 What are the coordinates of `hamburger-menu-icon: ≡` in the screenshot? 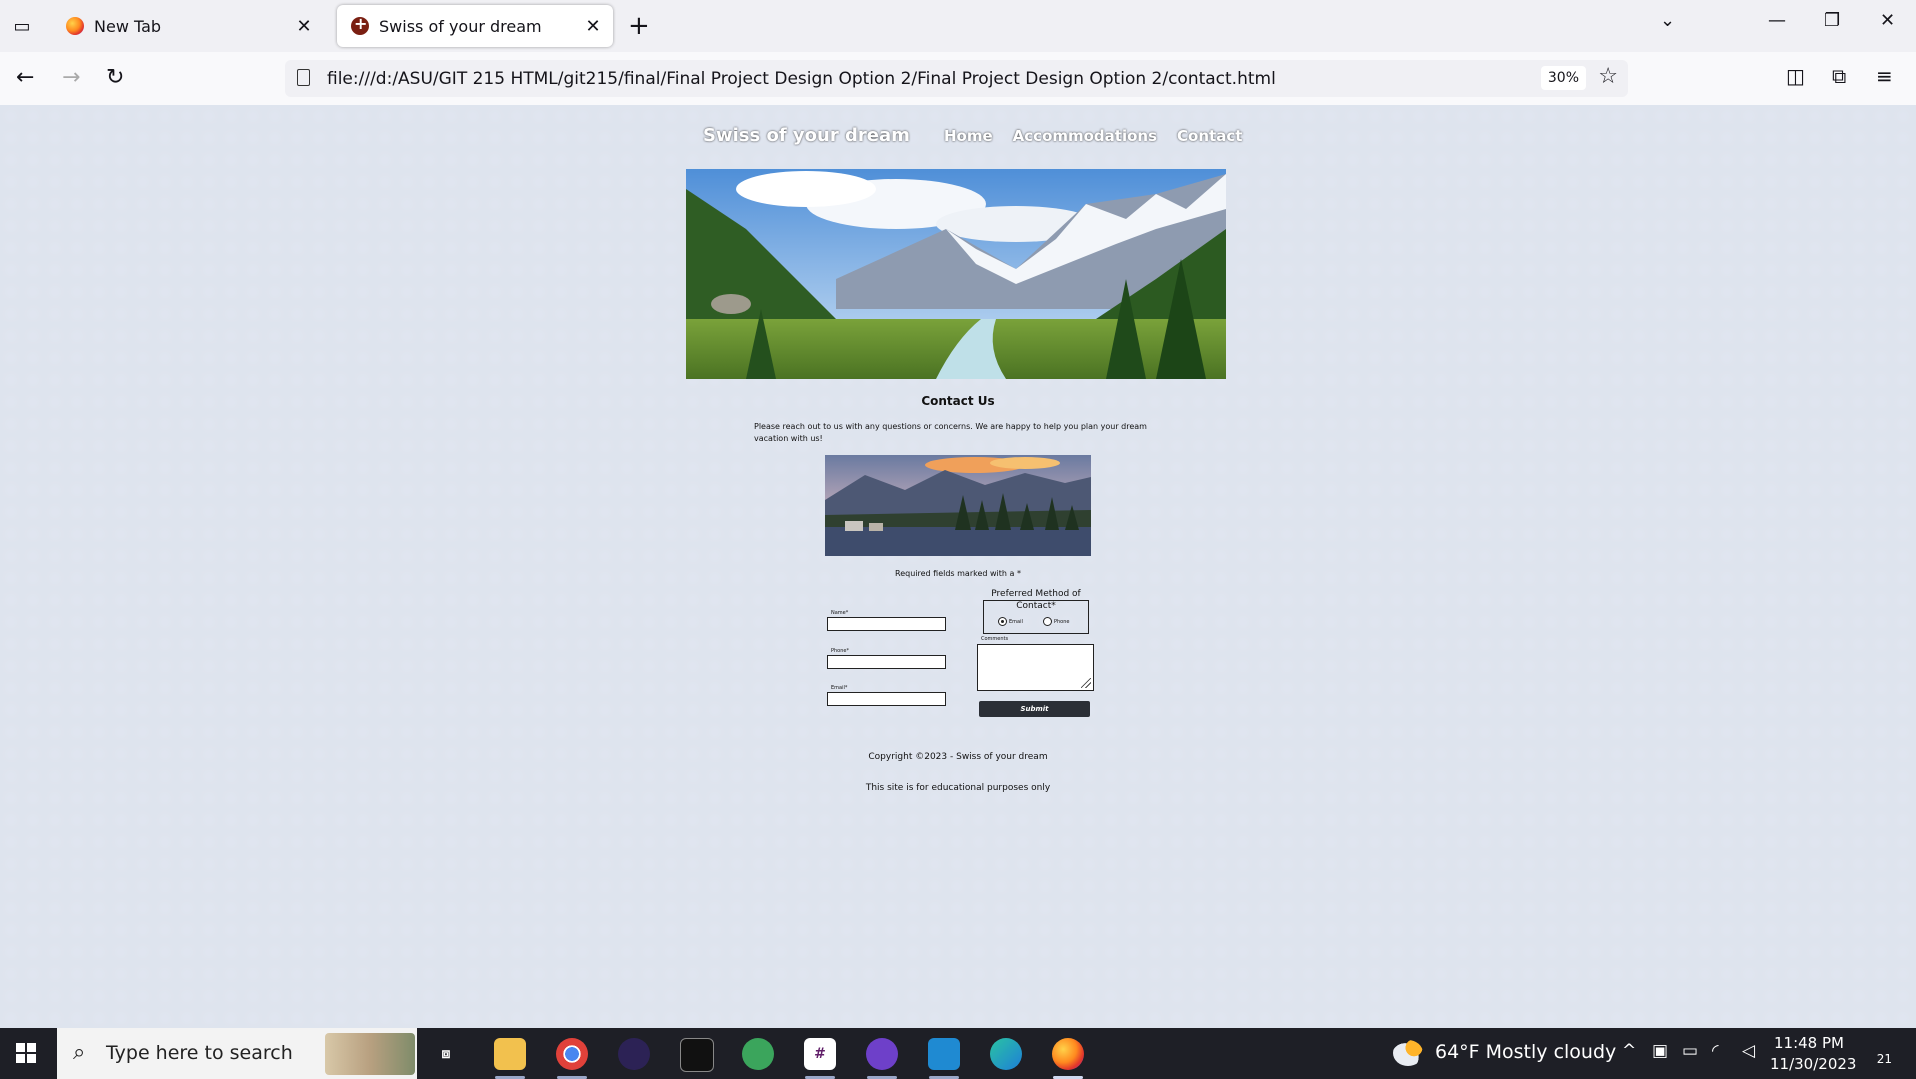 It's located at (1884, 76).